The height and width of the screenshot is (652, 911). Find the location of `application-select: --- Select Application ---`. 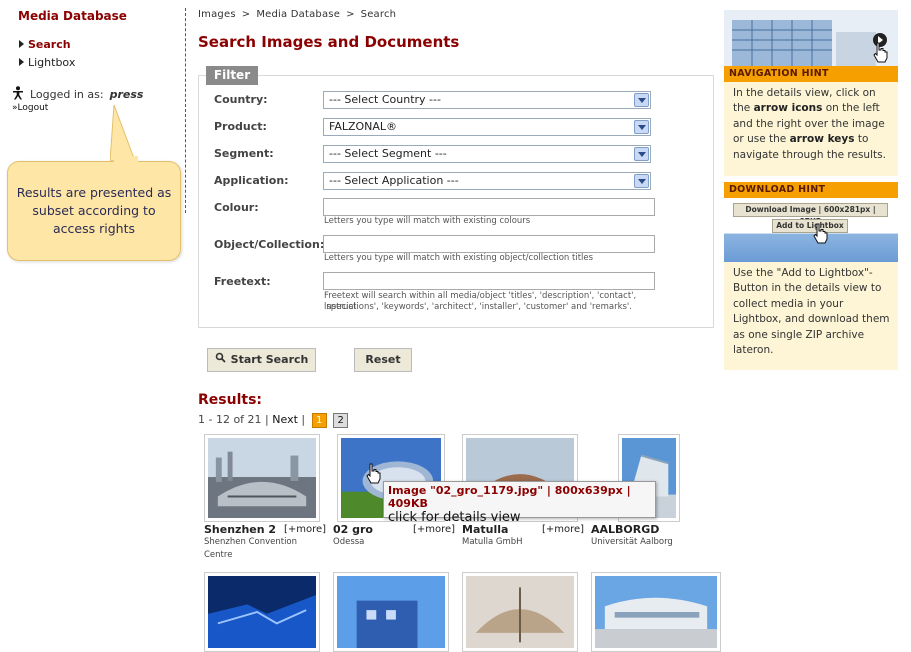

application-select: --- Select Application --- is located at coordinates (487, 181).